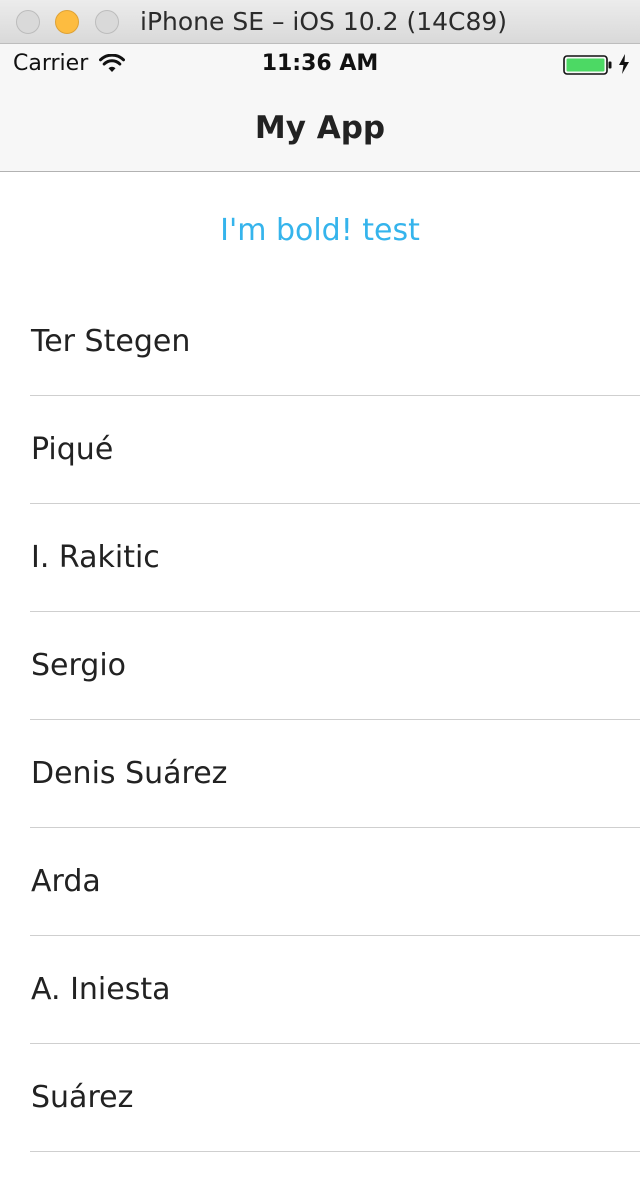 The image size is (640, 1180). Describe the element at coordinates (624, 64) in the screenshot. I see `charging-bolt-icon` at that location.